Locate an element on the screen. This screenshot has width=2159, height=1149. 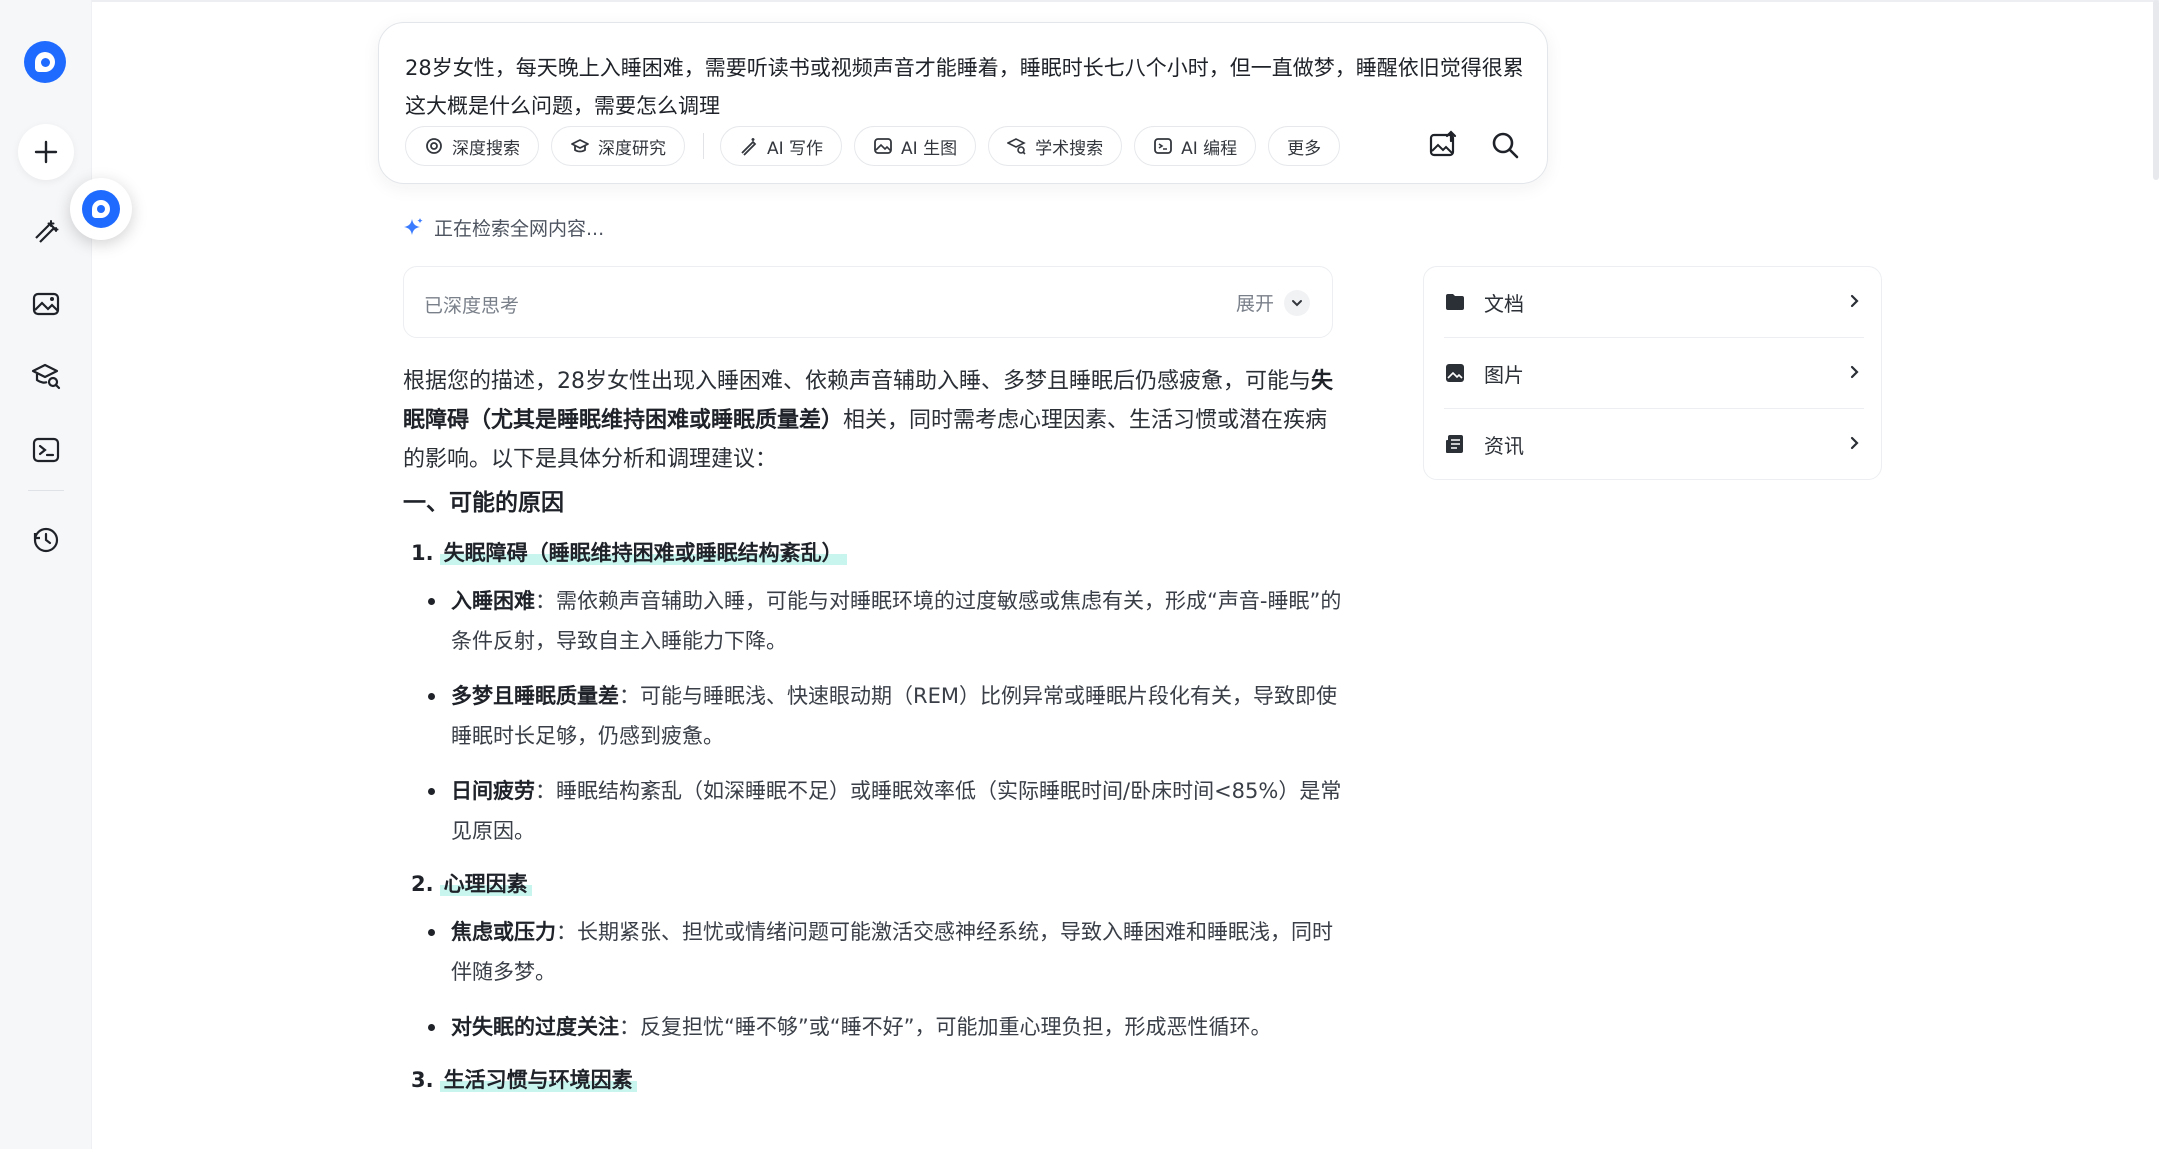
history-icon is located at coordinates (46, 540).